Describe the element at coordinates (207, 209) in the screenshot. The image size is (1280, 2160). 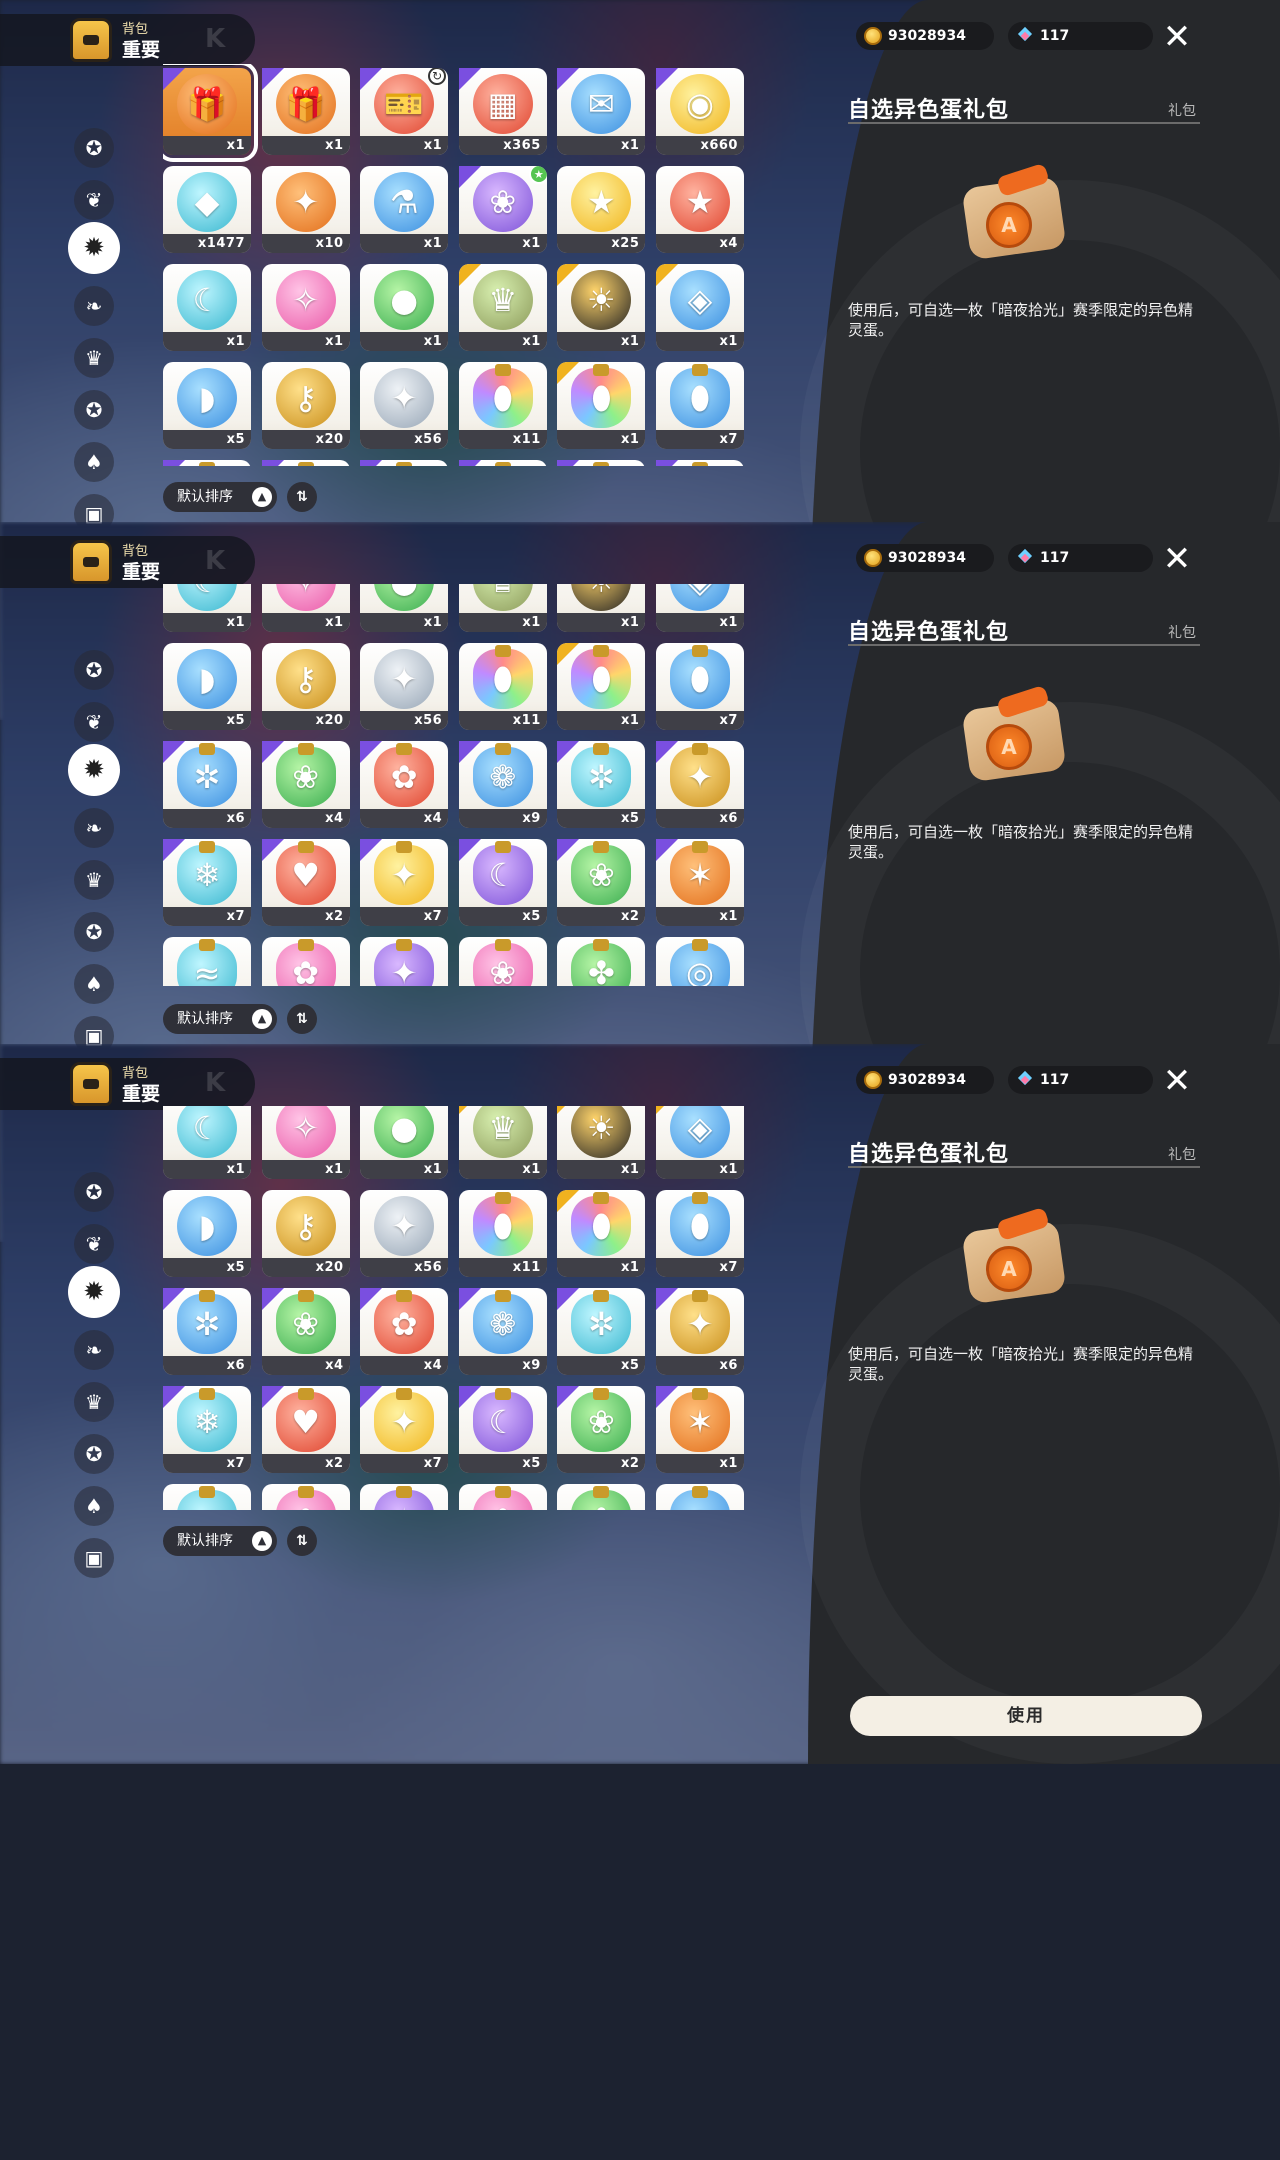
I see `item-slot: ◆ x1477` at that location.